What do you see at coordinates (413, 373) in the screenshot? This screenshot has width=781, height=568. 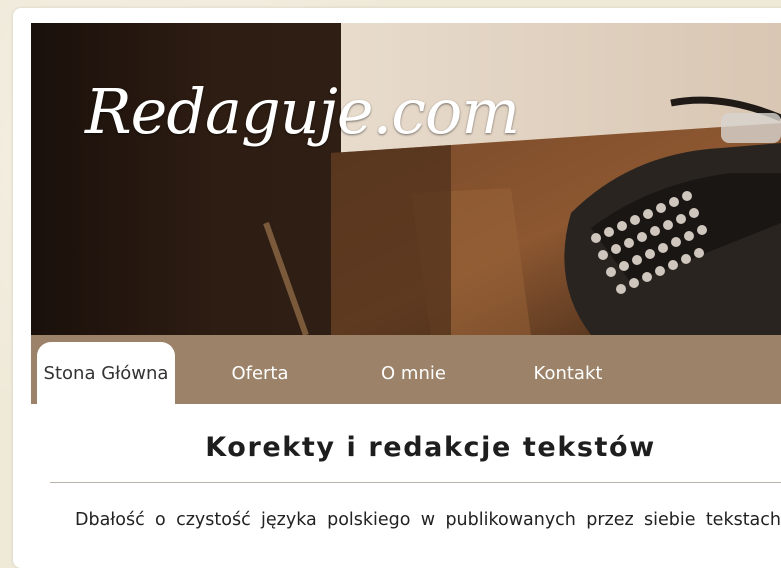 I see `nav-item-about: O mnie` at bounding box center [413, 373].